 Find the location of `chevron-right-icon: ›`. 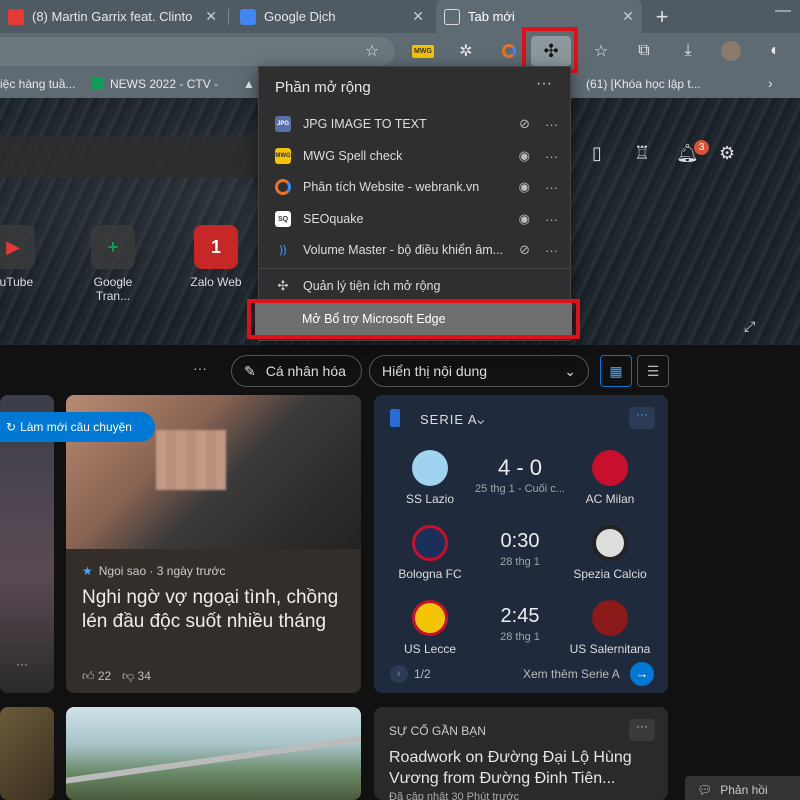

chevron-right-icon: › is located at coordinates (770, 83).